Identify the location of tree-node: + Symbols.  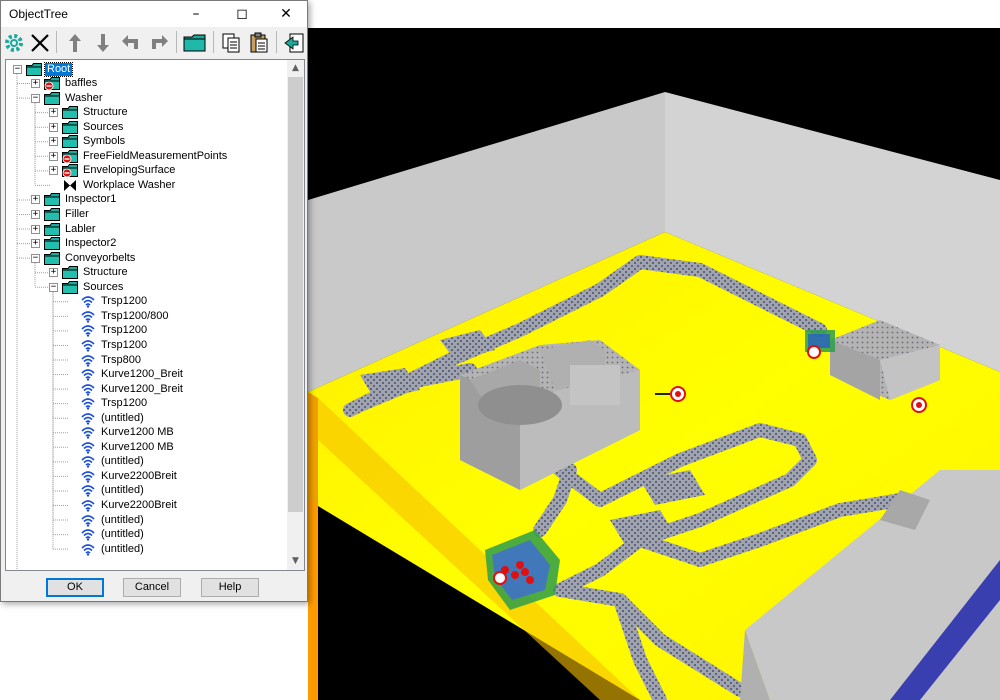
(88, 142).